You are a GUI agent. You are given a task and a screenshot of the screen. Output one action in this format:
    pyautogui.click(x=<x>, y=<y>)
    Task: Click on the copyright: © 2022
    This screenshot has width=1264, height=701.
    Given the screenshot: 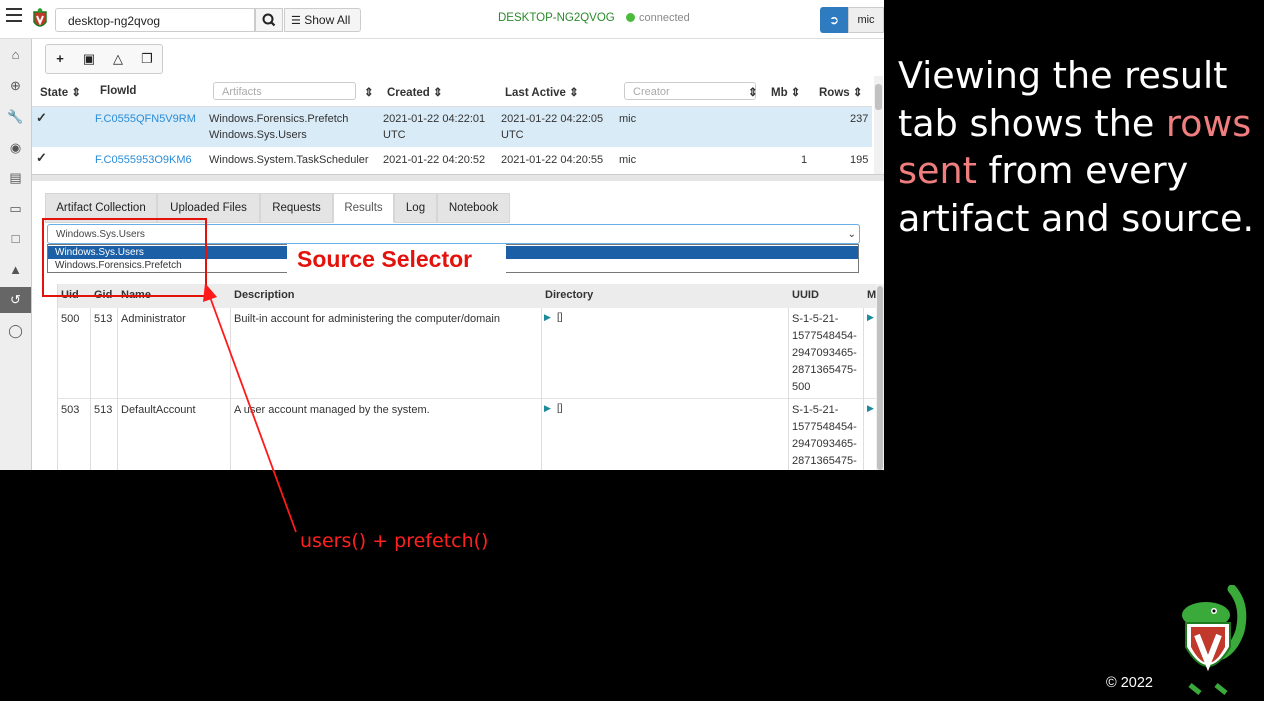 What is the action you would take?
    pyautogui.click(x=1129, y=683)
    